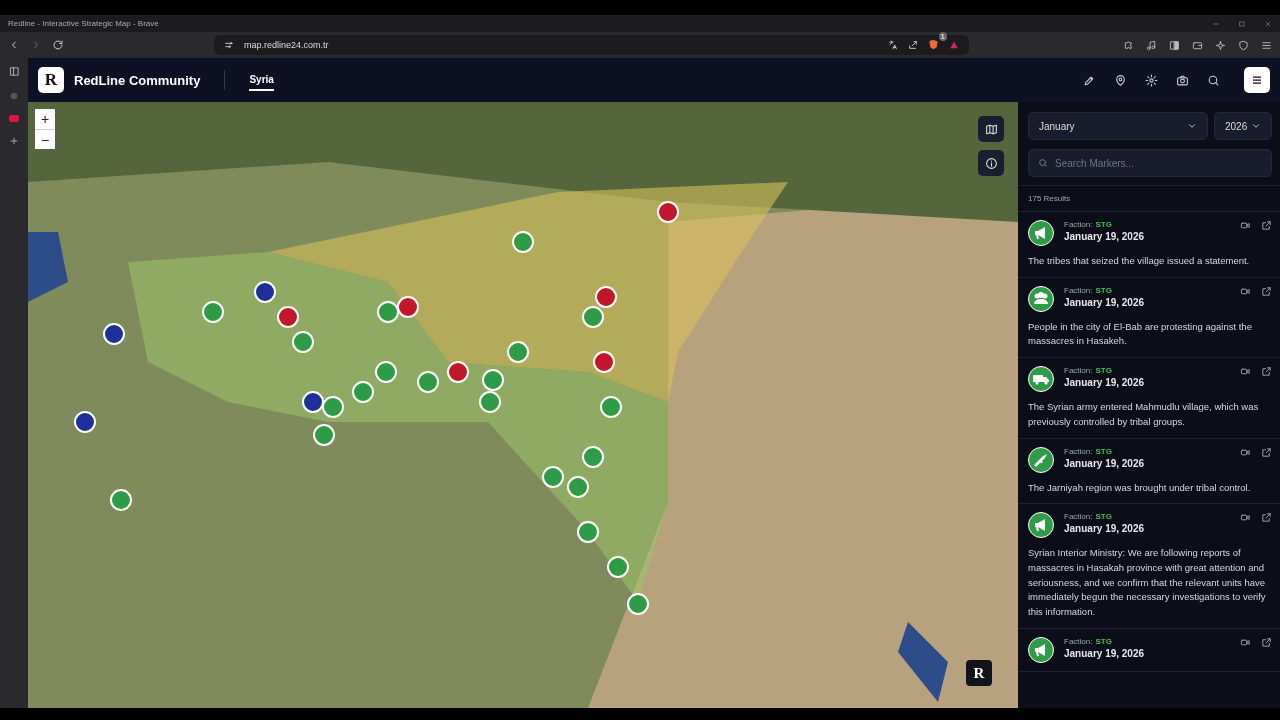 Image resolution: width=1280 pixels, height=720 pixels. What do you see at coordinates (1139, 261) in the screenshot?
I see `event-description: The tribes that seized the village issued a statement.` at bounding box center [1139, 261].